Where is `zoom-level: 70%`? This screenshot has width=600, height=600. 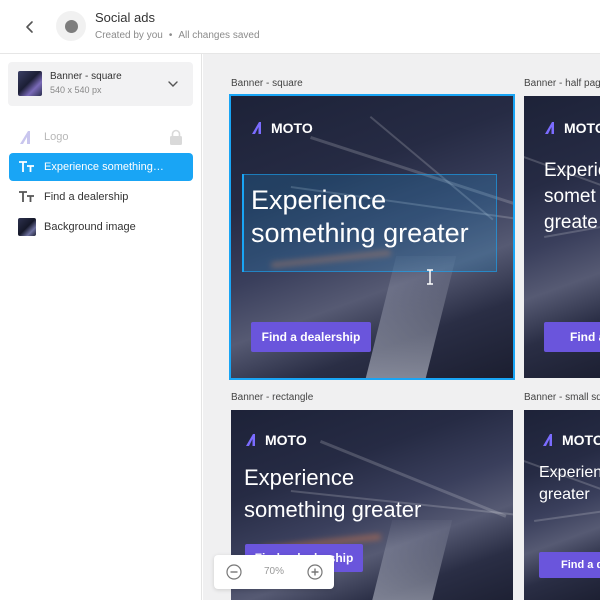 zoom-level: 70% is located at coordinates (273, 571).